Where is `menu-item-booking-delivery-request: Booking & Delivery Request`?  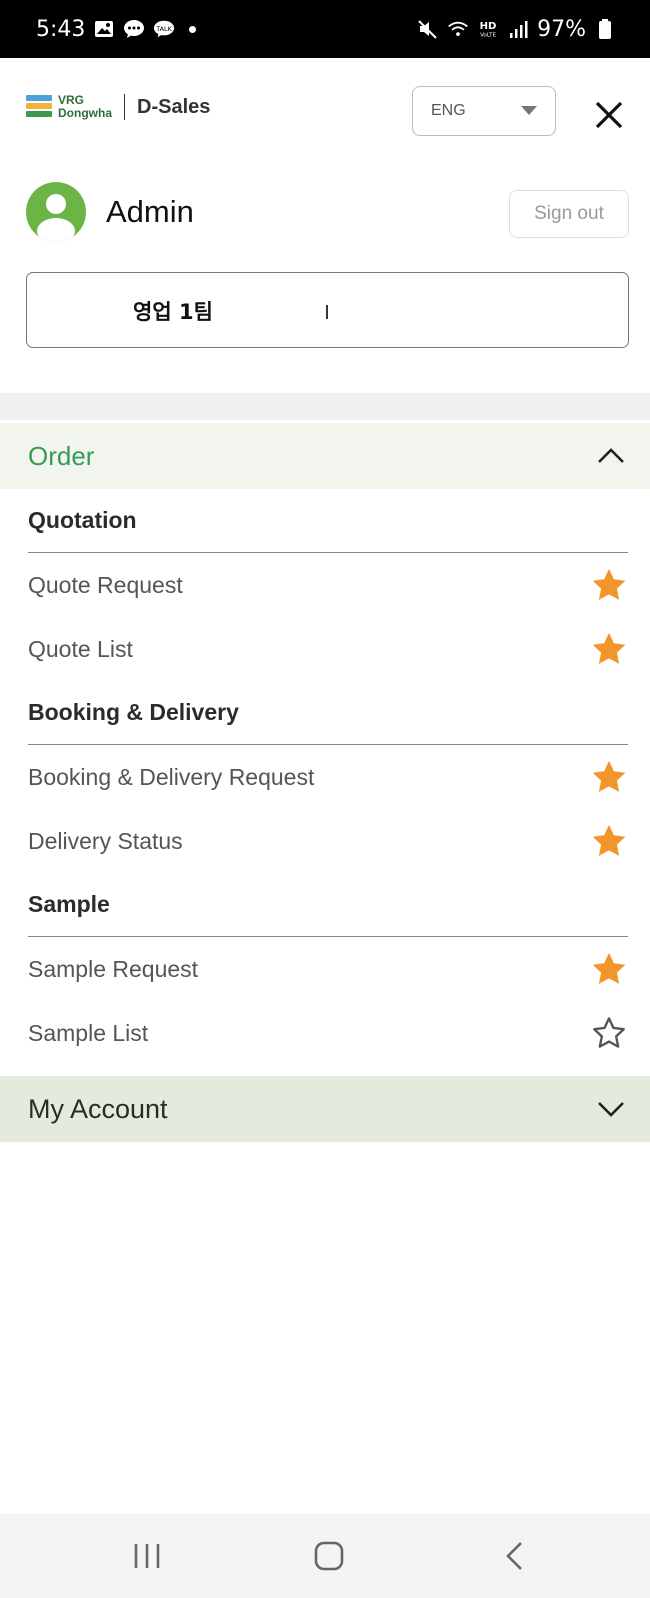 menu-item-booking-delivery-request: Booking & Delivery Request is located at coordinates (328, 777).